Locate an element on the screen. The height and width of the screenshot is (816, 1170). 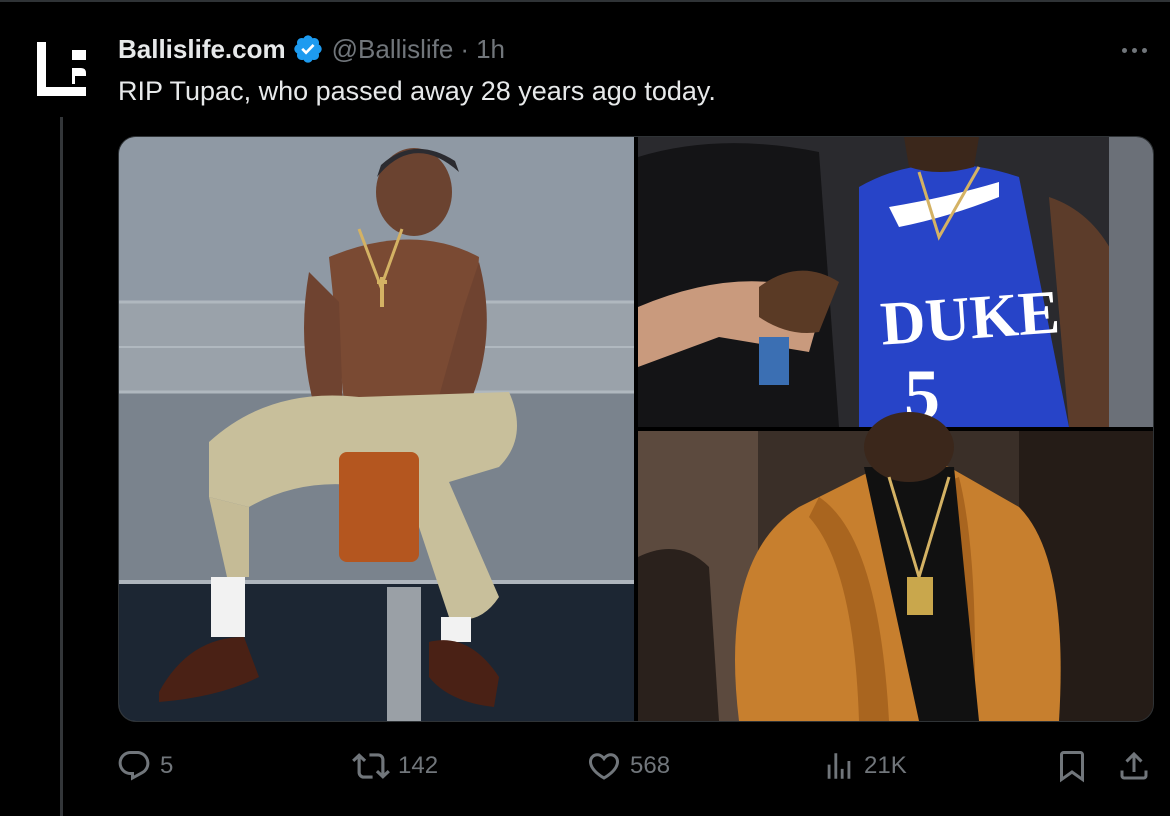
top-divider is located at coordinates (585, 1).